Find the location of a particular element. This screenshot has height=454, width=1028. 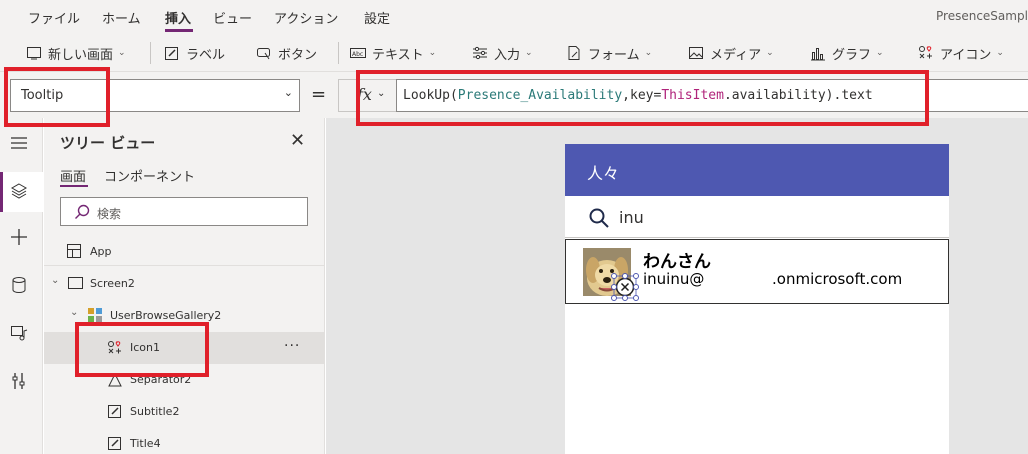

search-underline is located at coordinates (757, 237).